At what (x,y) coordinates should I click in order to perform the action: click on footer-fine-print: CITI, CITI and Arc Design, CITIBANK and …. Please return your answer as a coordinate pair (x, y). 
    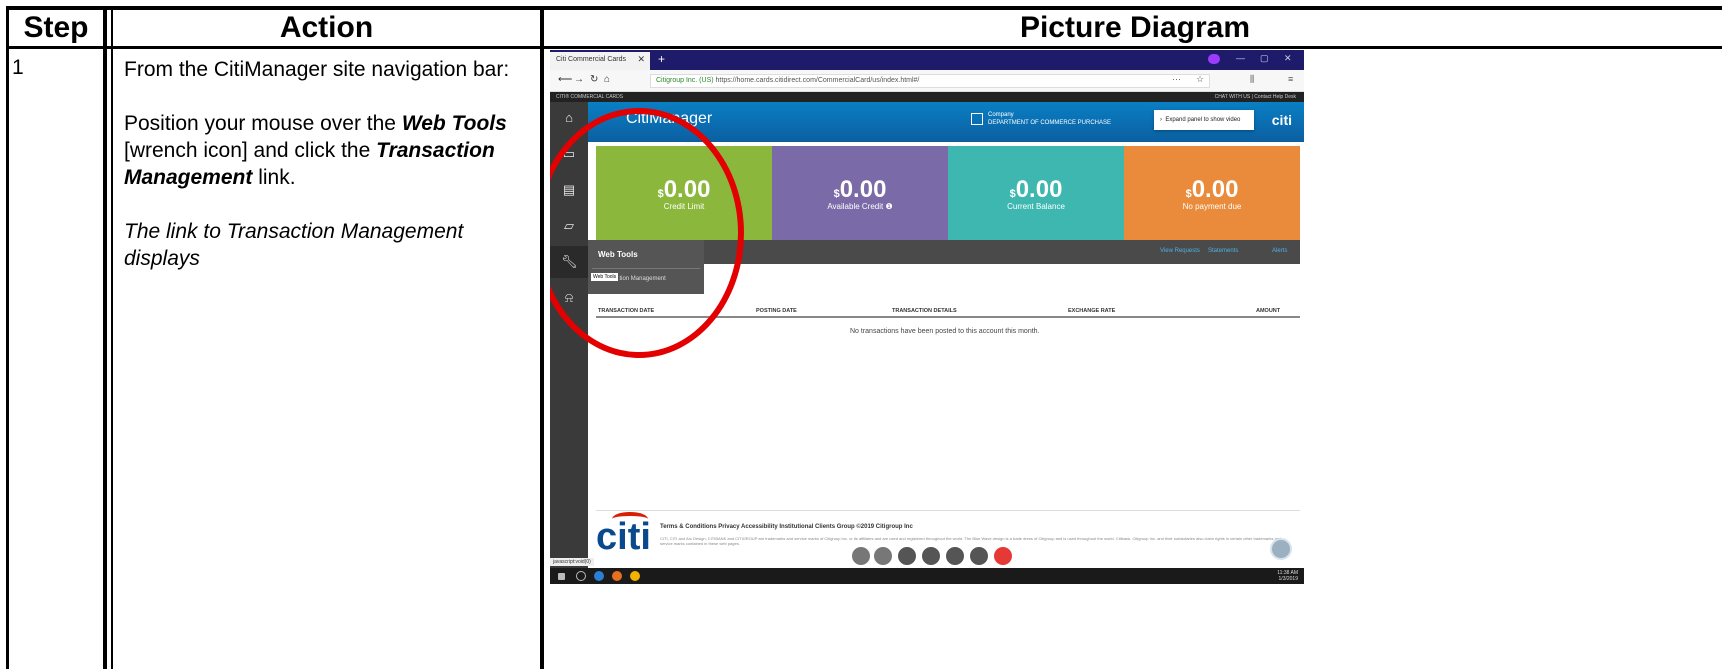
    Looking at the image, I should click on (971, 541).